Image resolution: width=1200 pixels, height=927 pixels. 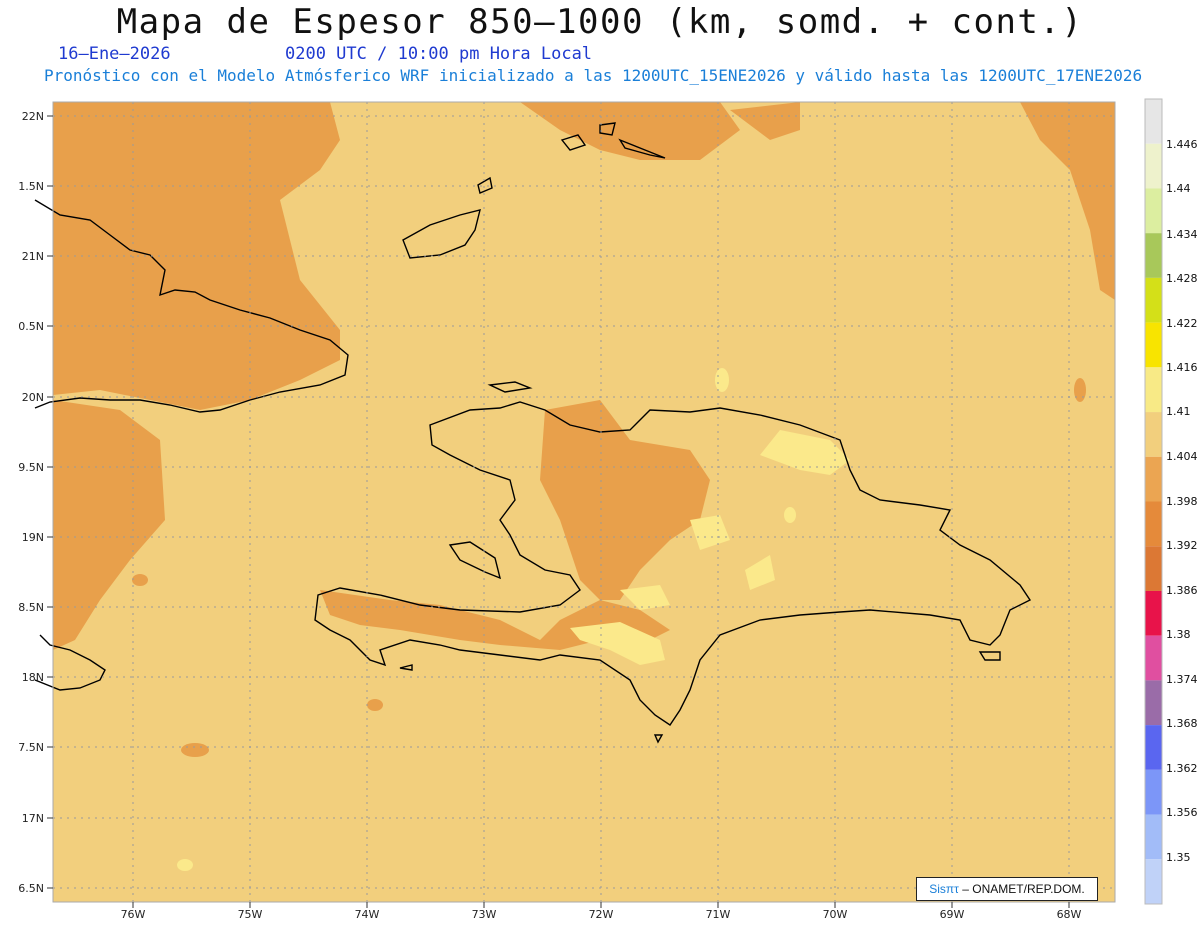 What do you see at coordinates (1023, 889) in the screenshot?
I see `credit-text: – ONAMET/REP.DOM.` at bounding box center [1023, 889].